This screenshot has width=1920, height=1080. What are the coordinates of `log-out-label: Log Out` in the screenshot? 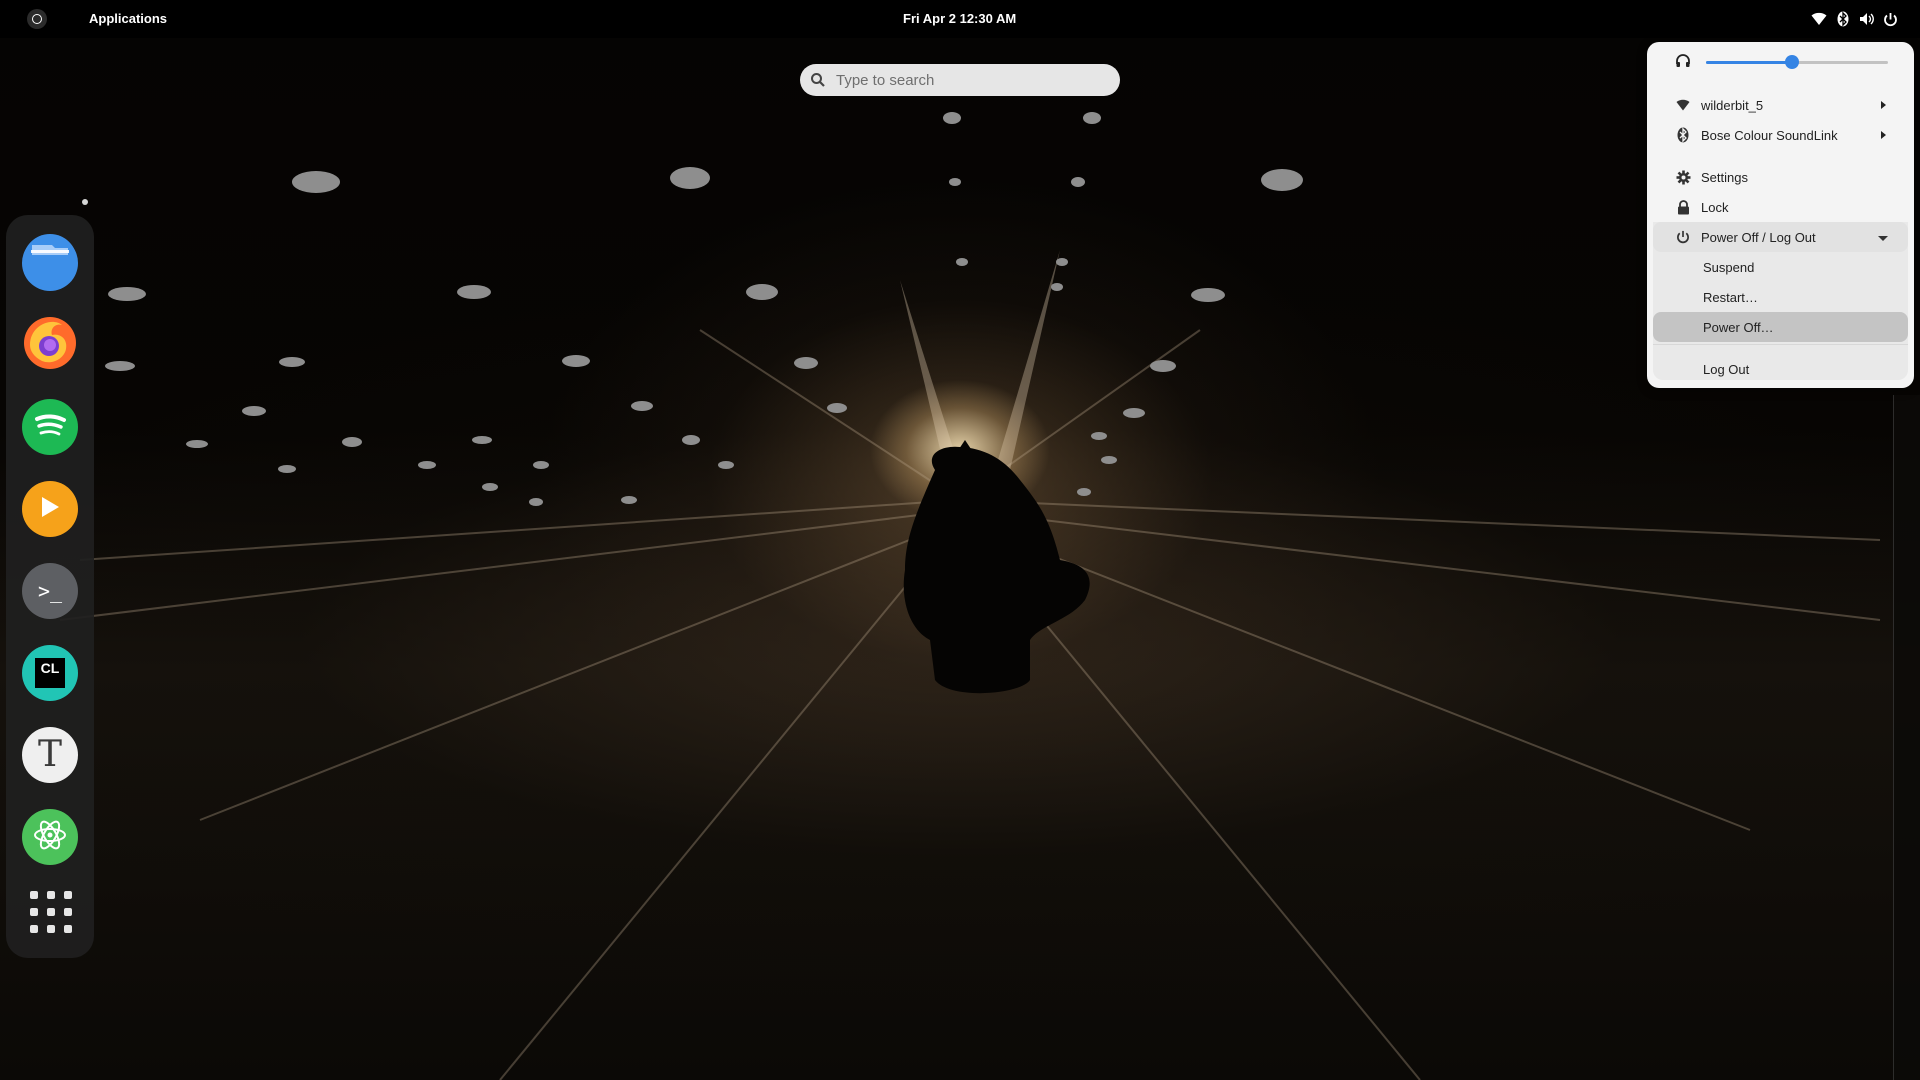 It's located at (1726, 369).